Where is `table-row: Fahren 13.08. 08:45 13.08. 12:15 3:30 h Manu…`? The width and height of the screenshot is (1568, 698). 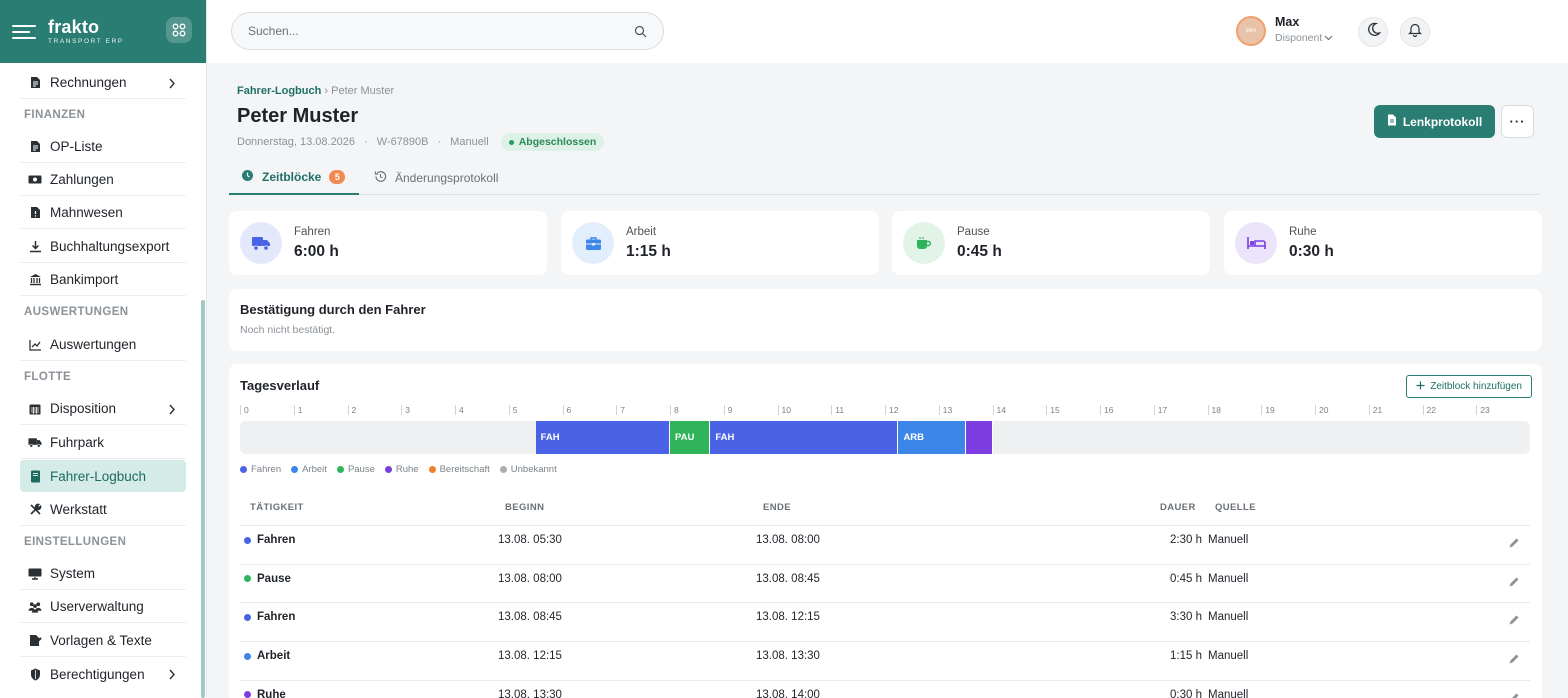
table-row: Fahren 13.08. 08:45 13.08. 12:15 3:30 h Manu… is located at coordinates (885, 621).